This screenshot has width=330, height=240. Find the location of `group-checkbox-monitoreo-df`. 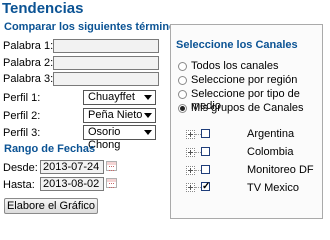

group-checkbox-monitoreo-df is located at coordinates (205, 169).